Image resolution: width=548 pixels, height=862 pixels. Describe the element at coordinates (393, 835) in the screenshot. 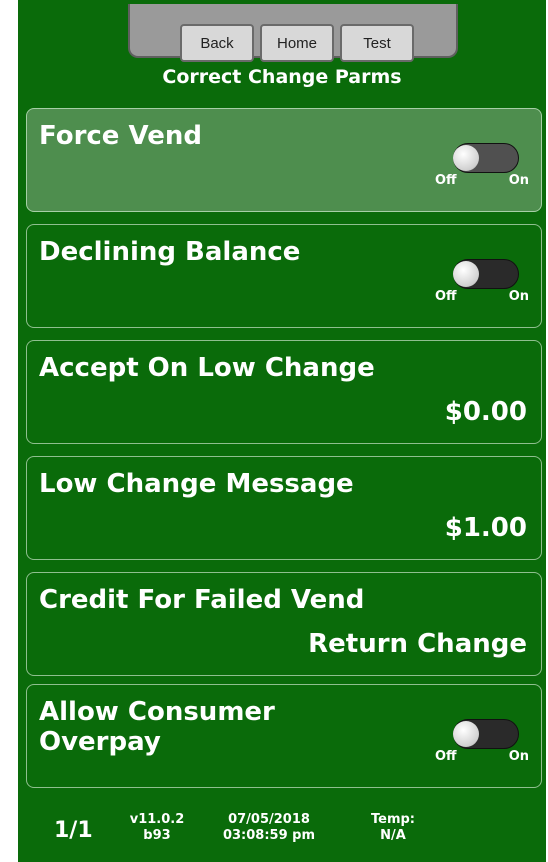

I see `temp-value: N/A` at that location.